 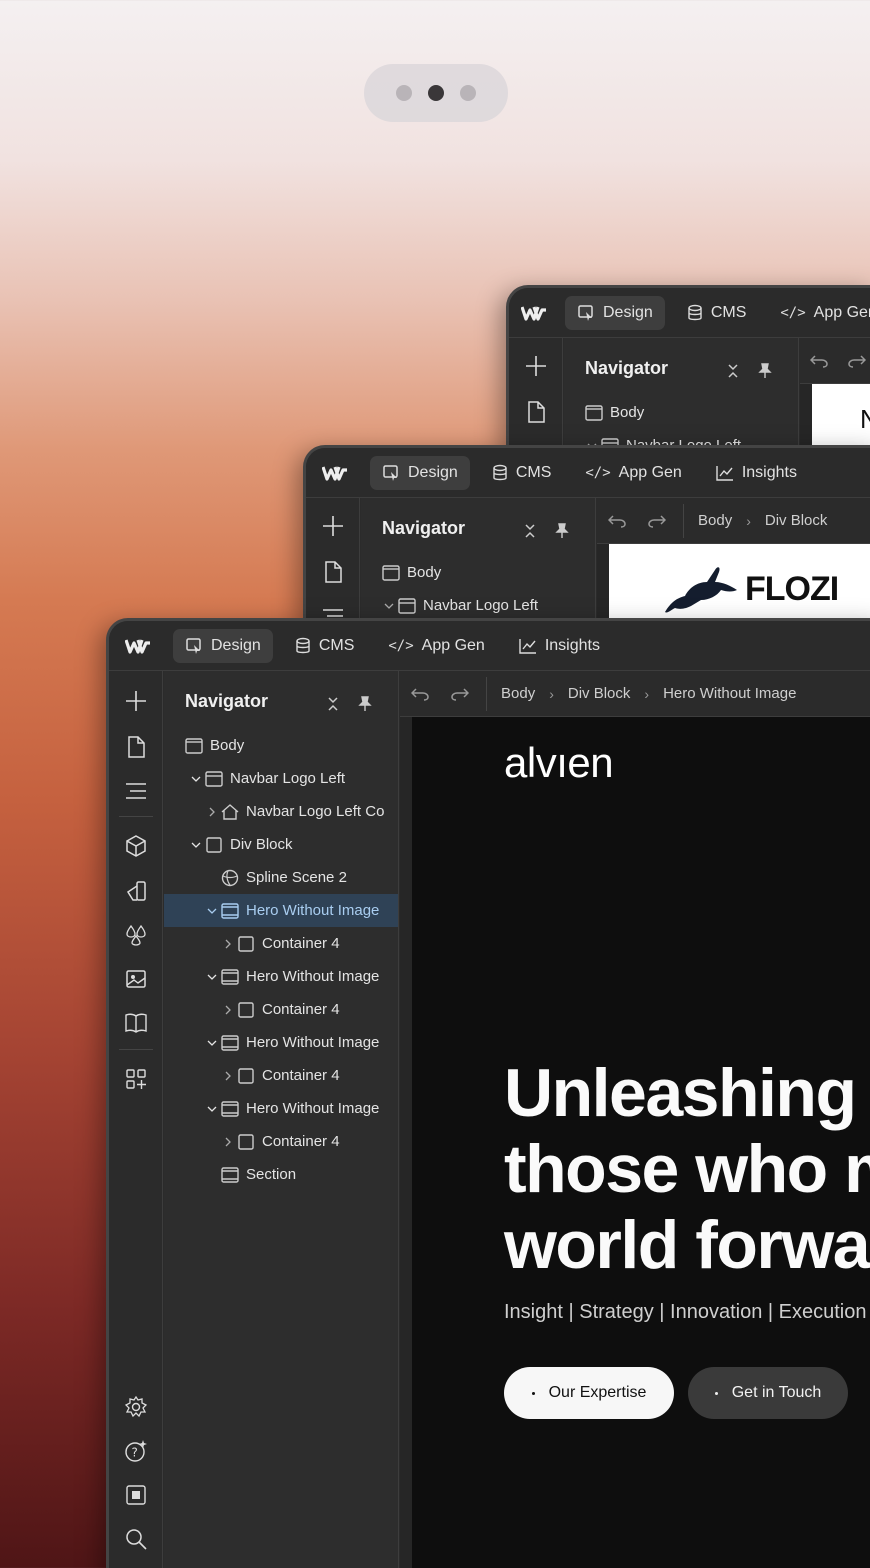 I want to click on variables-drops-icon, so click(x=136, y=935).